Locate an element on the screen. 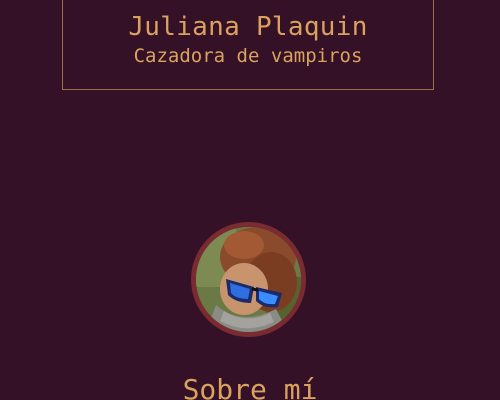 The width and height of the screenshot is (500, 400). profile-name: Juliana Plaquin is located at coordinates (248, 27).